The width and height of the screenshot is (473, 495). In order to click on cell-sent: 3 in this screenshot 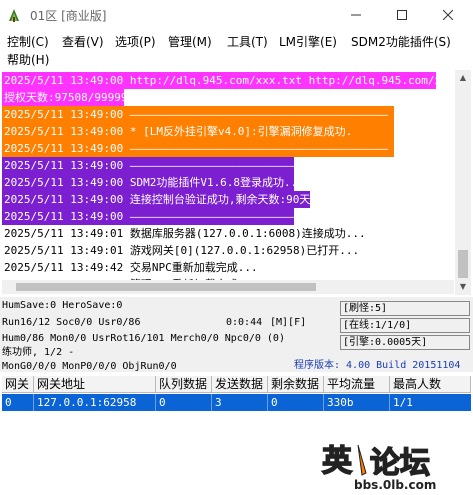, I will do `click(240, 402)`.